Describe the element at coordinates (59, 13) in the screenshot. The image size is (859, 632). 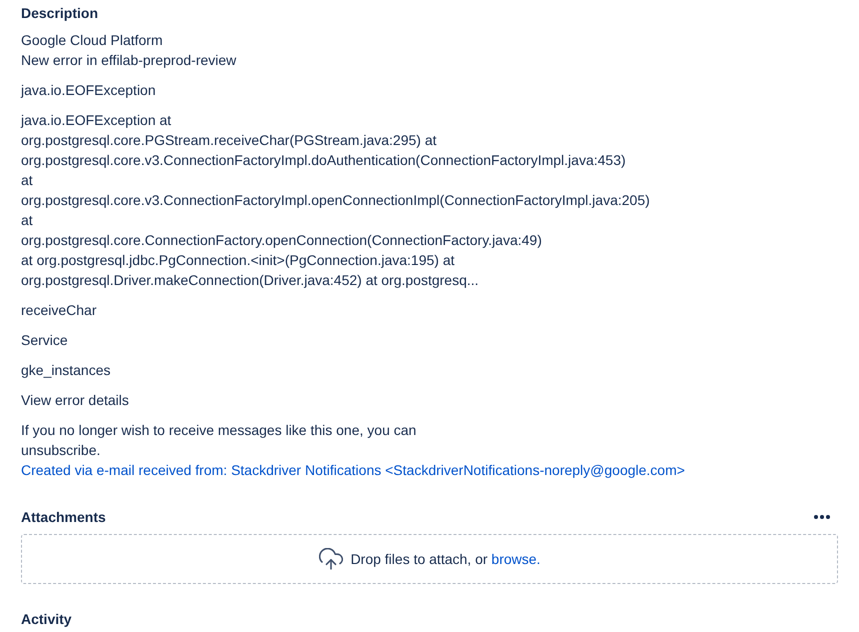
I see `section-heading: Description` at that location.